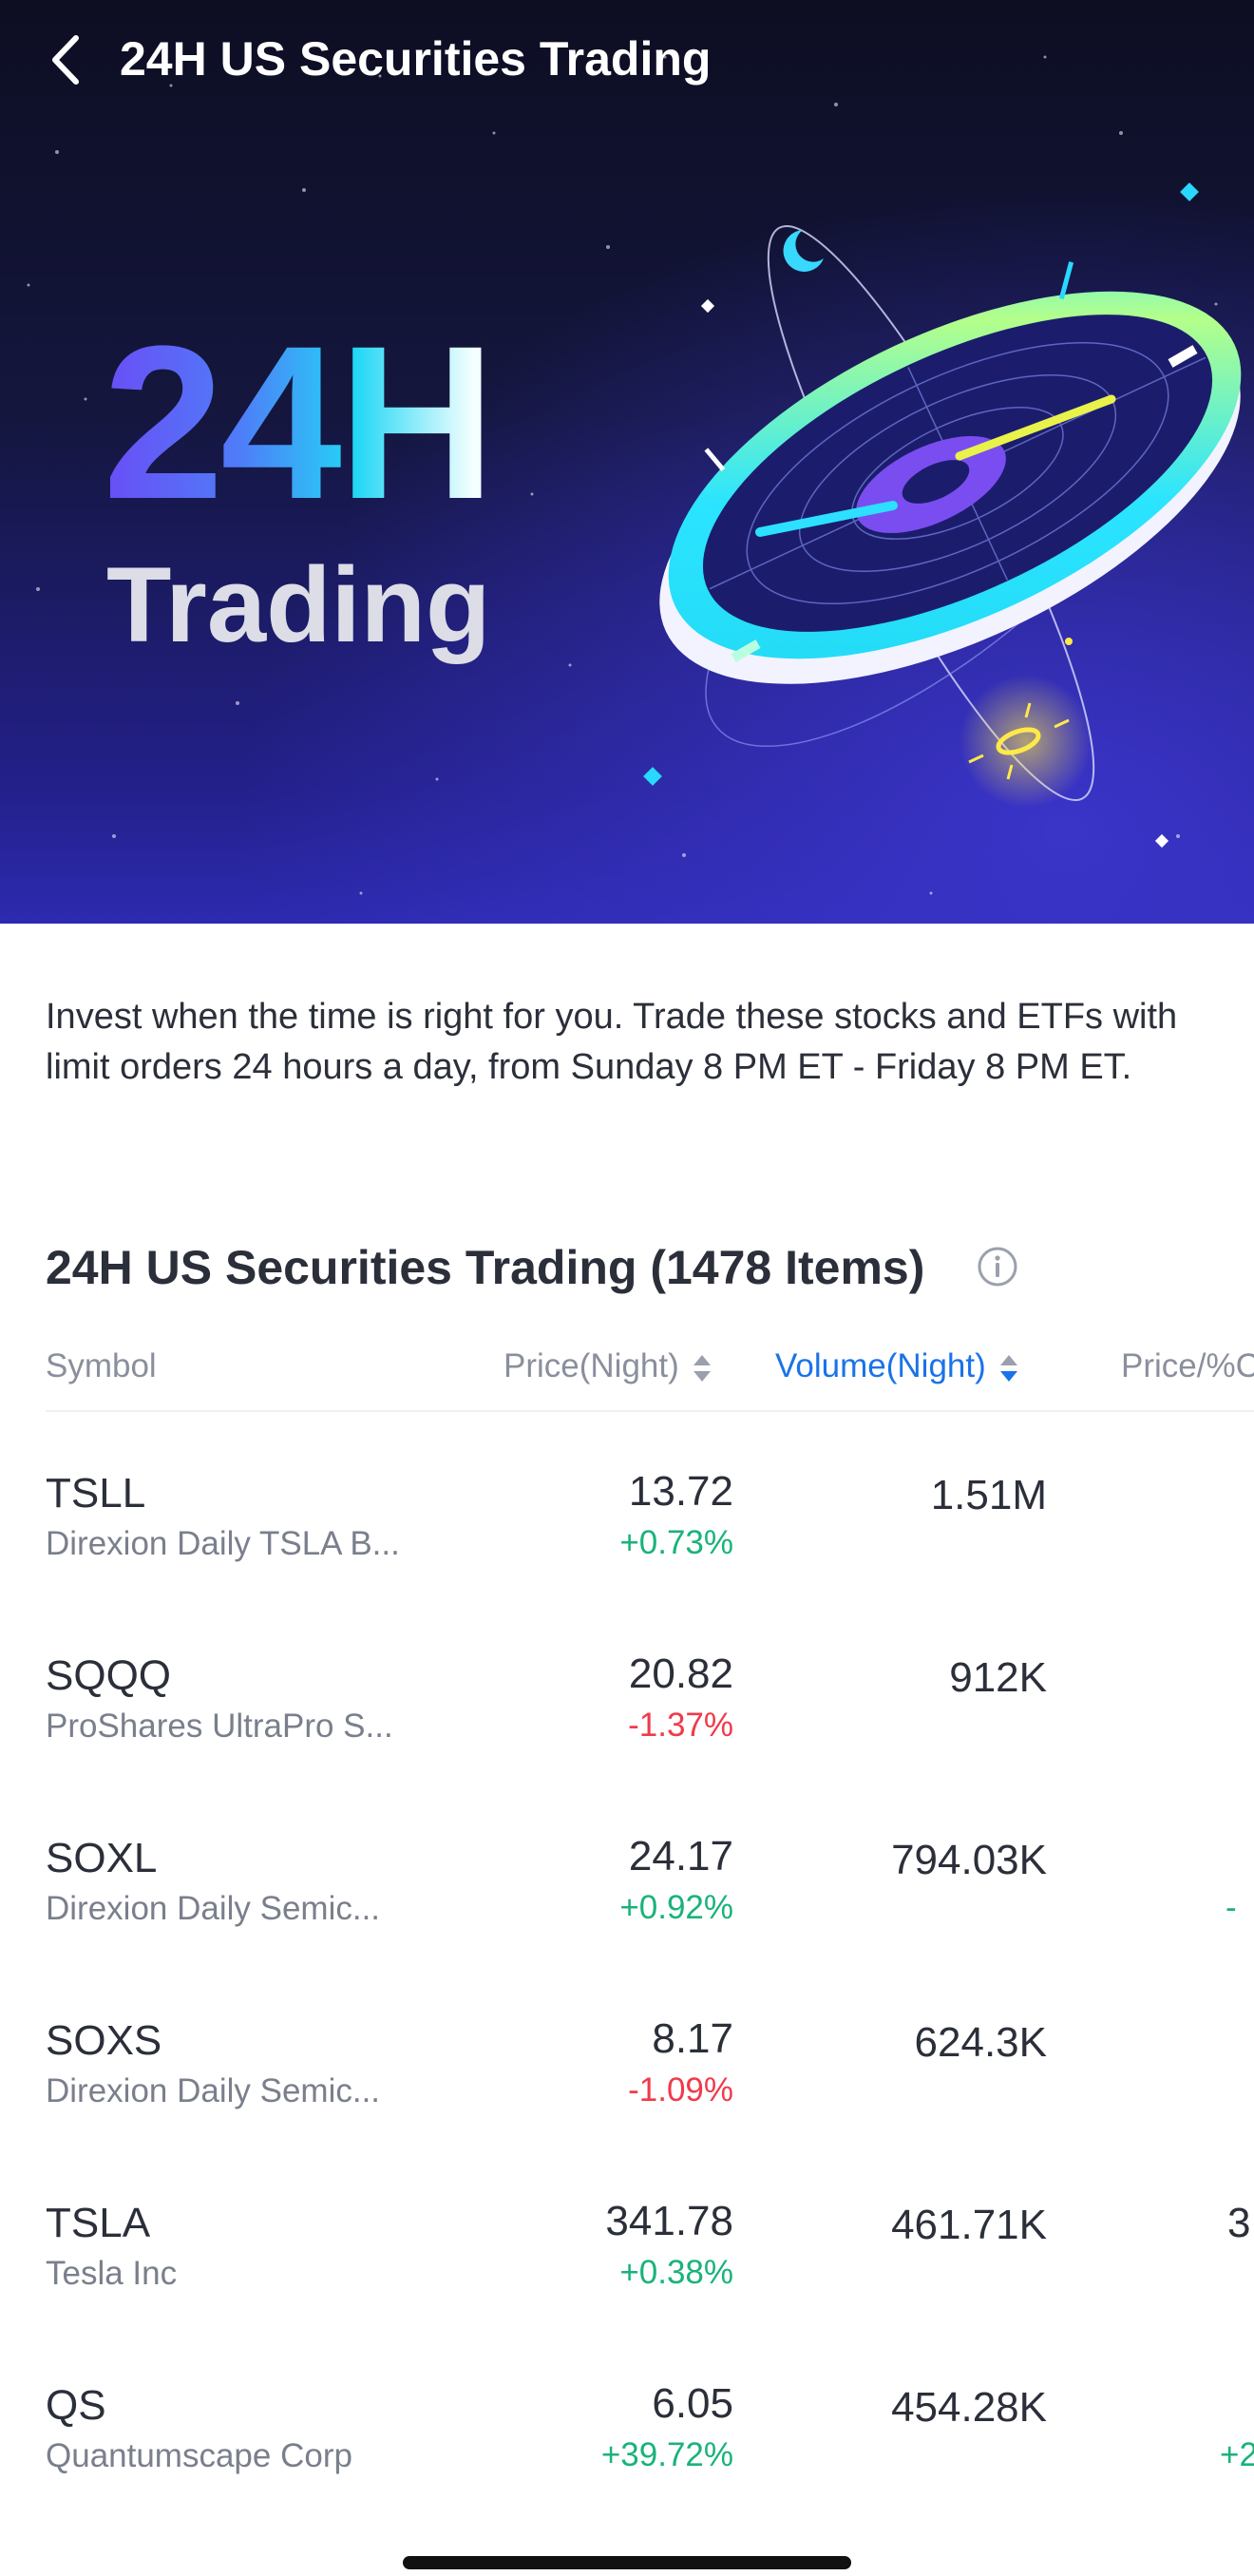 This screenshot has width=1254, height=2576. I want to click on header-divider, so click(650, 1411).